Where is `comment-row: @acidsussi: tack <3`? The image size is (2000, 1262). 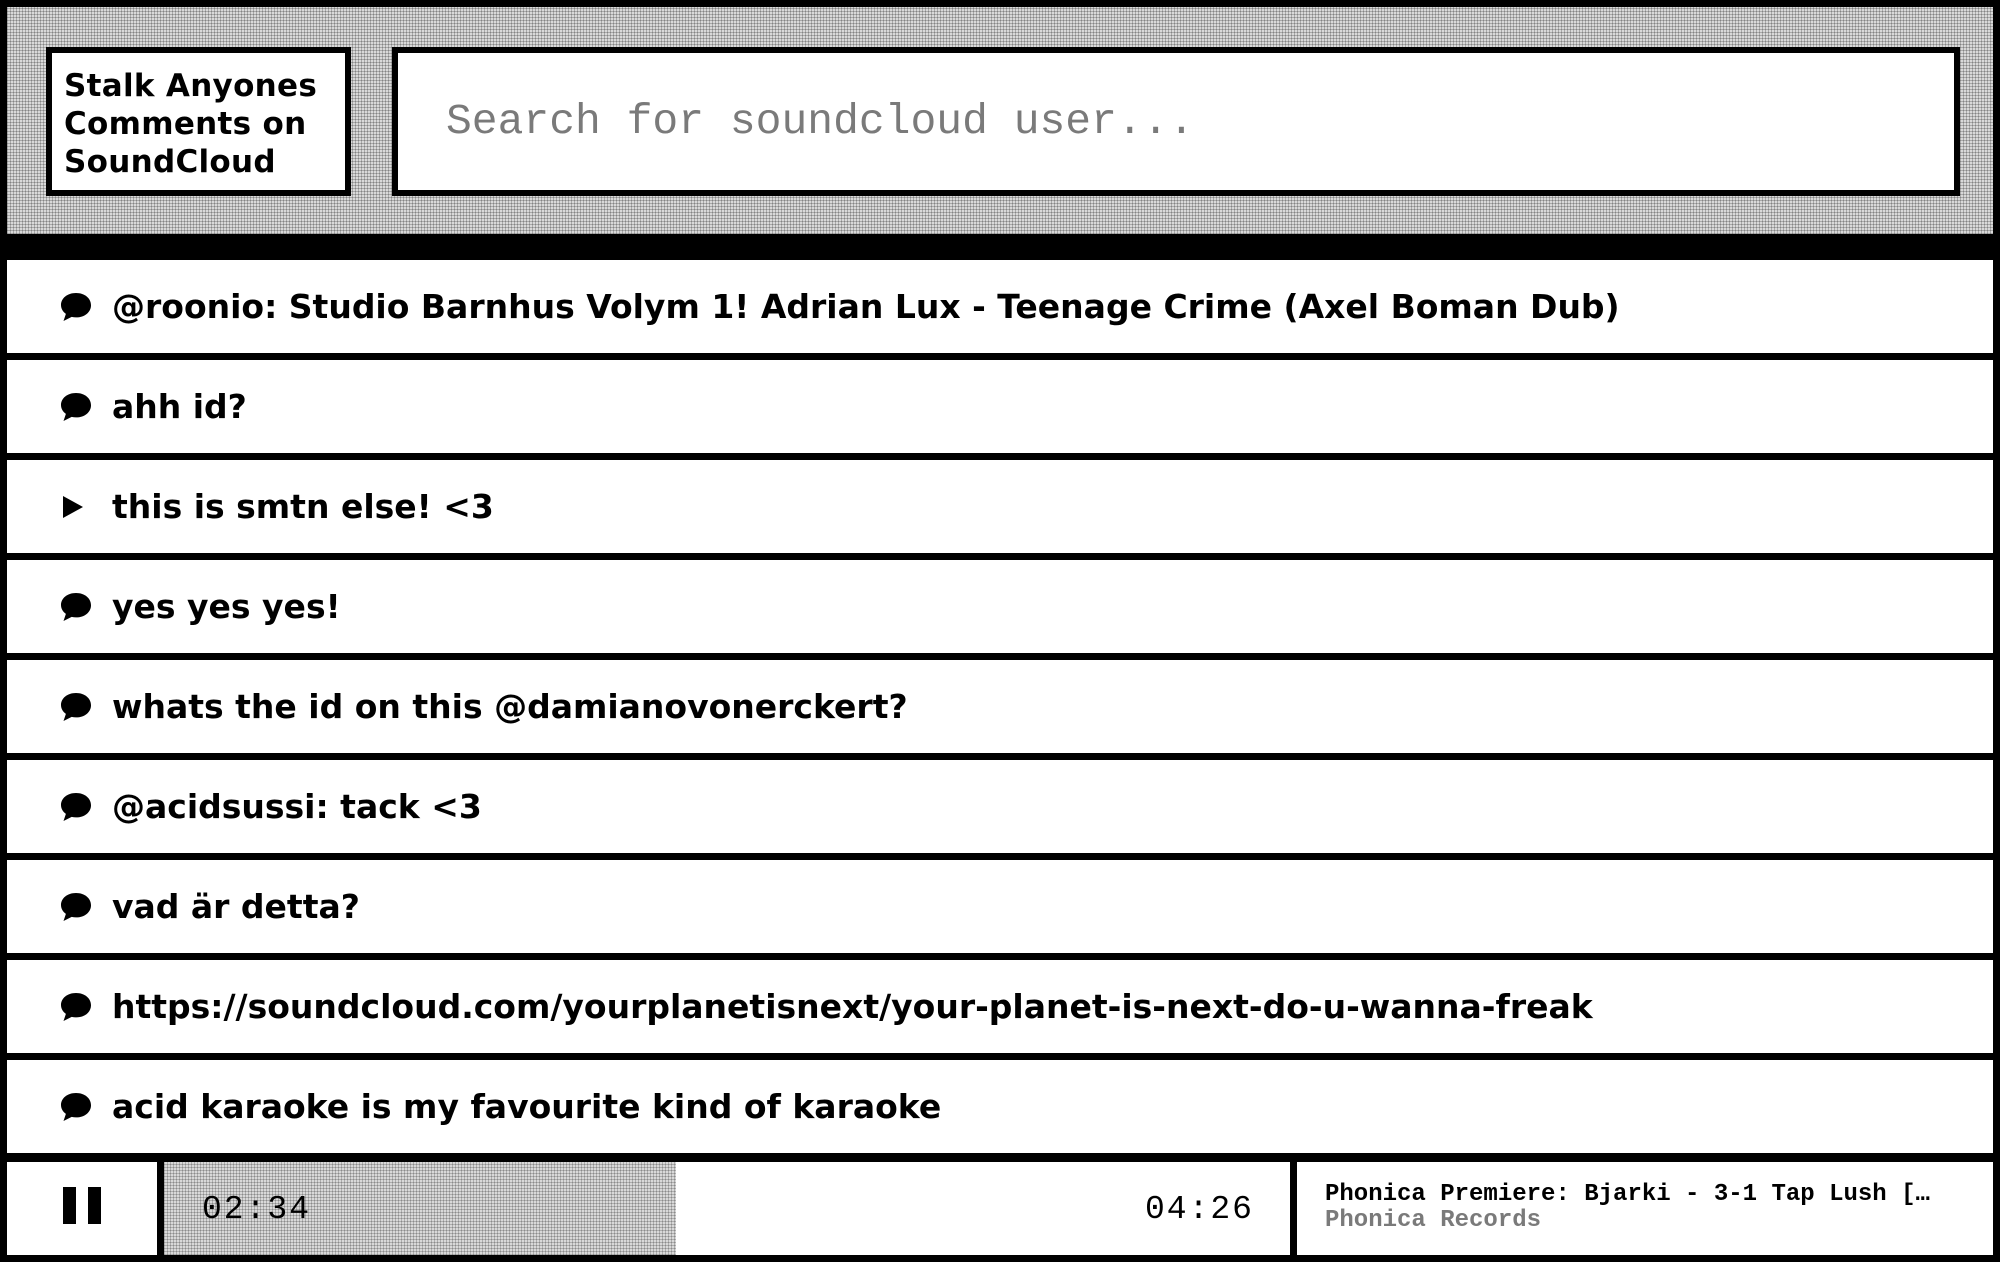
comment-row: @acidsussi: tack <3 is located at coordinates (1000, 806).